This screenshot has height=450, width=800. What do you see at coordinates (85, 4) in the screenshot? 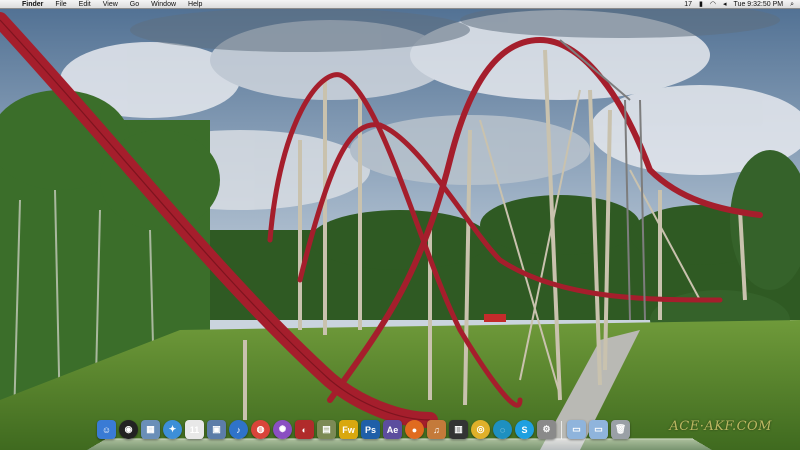
I see `menu-edit: Edit` at bounding box center [85, 4].